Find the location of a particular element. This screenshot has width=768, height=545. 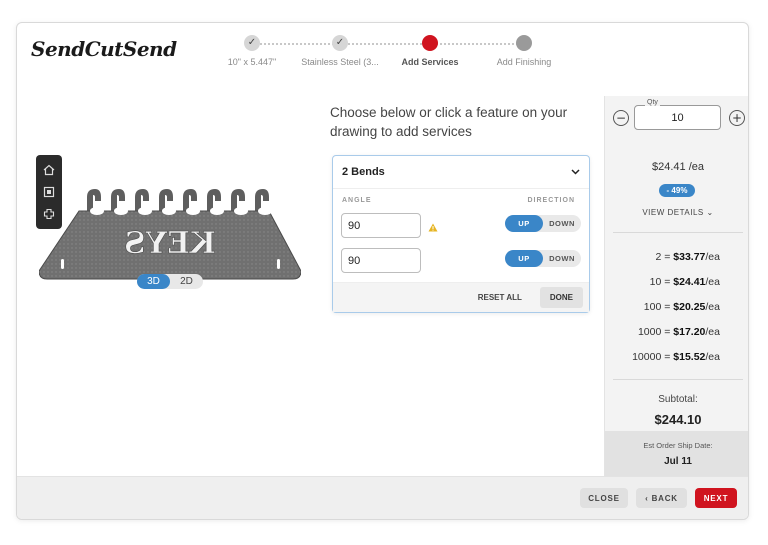

bends-section-header: 2 Bends is located at coordinates (461, 172).